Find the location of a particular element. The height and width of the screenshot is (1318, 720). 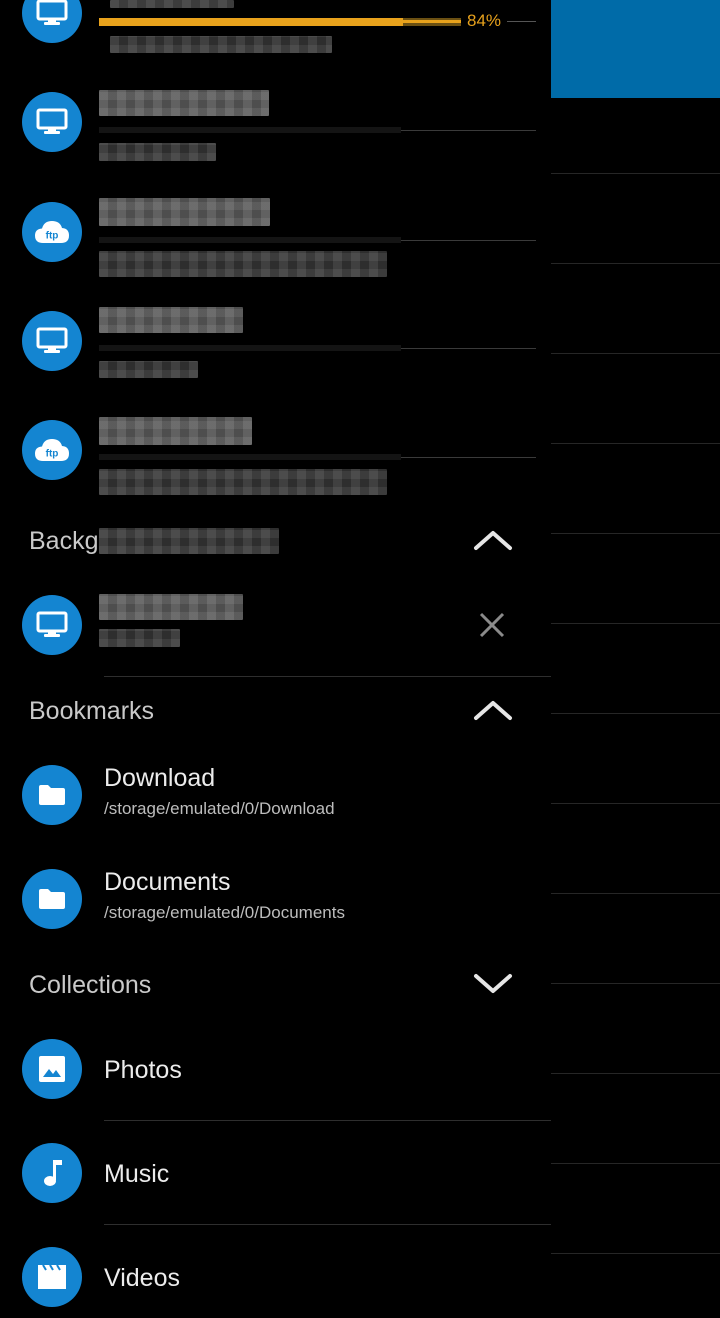

bookmark-path: /storage/emulated/0/Documents is located at coordinates (224, 912).